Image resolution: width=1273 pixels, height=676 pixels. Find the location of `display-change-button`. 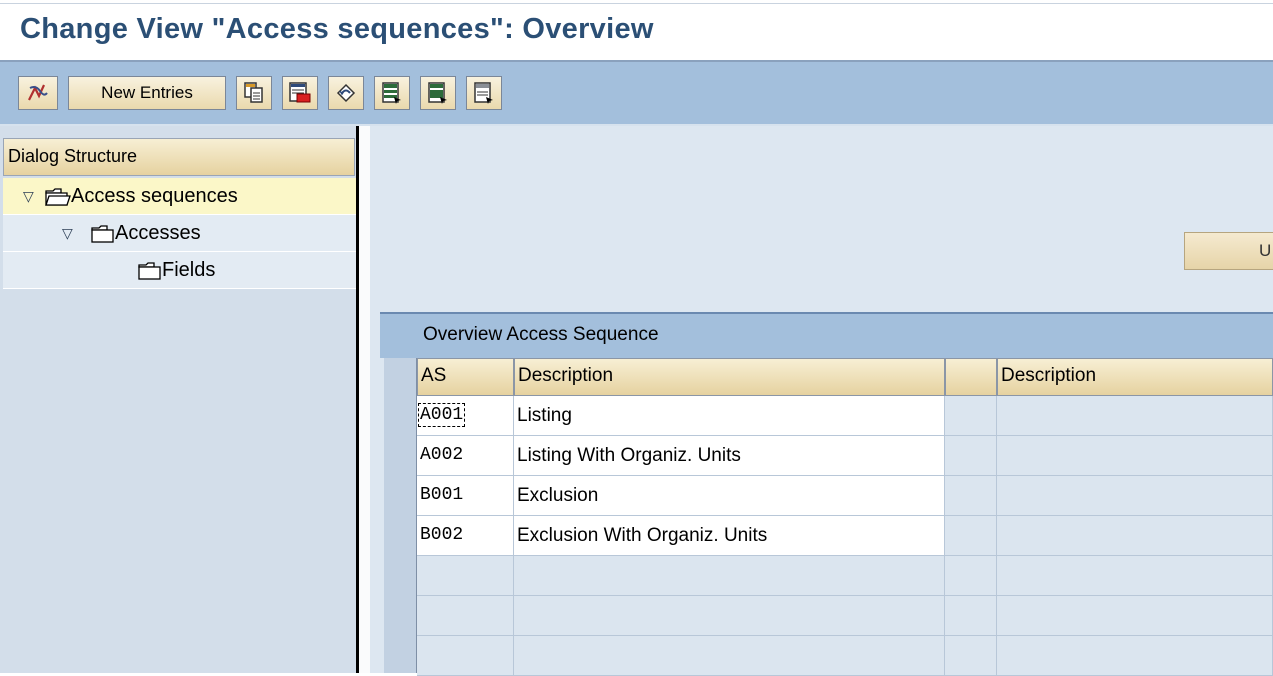

display-change-button is located at coordinates (38, 93).